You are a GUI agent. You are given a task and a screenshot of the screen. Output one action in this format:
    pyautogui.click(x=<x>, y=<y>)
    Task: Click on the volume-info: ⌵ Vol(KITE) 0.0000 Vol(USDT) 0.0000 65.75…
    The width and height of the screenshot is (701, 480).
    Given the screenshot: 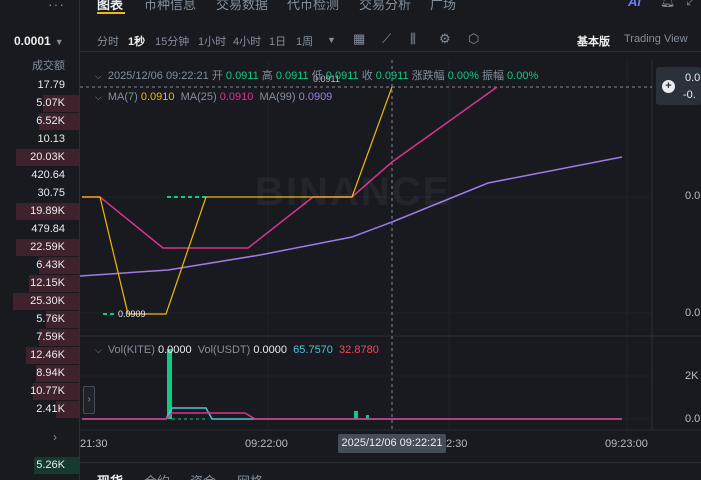 What is the action you would take?
    pyautogui.click(x=237, y=350)
    